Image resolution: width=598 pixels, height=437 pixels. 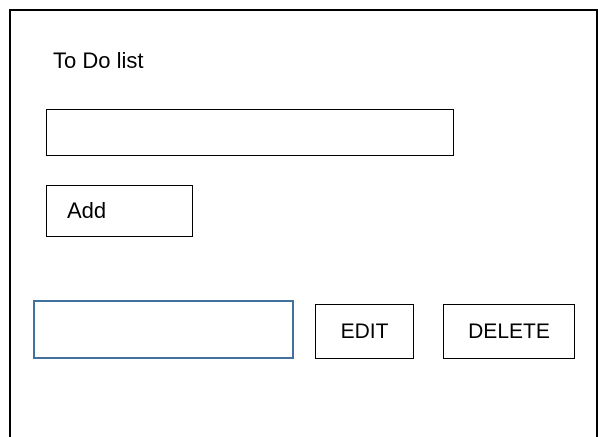 What do you see at coordinates (250, 132) in the screenshot?
I see `new-task-input` at bounding box center [250, 132].